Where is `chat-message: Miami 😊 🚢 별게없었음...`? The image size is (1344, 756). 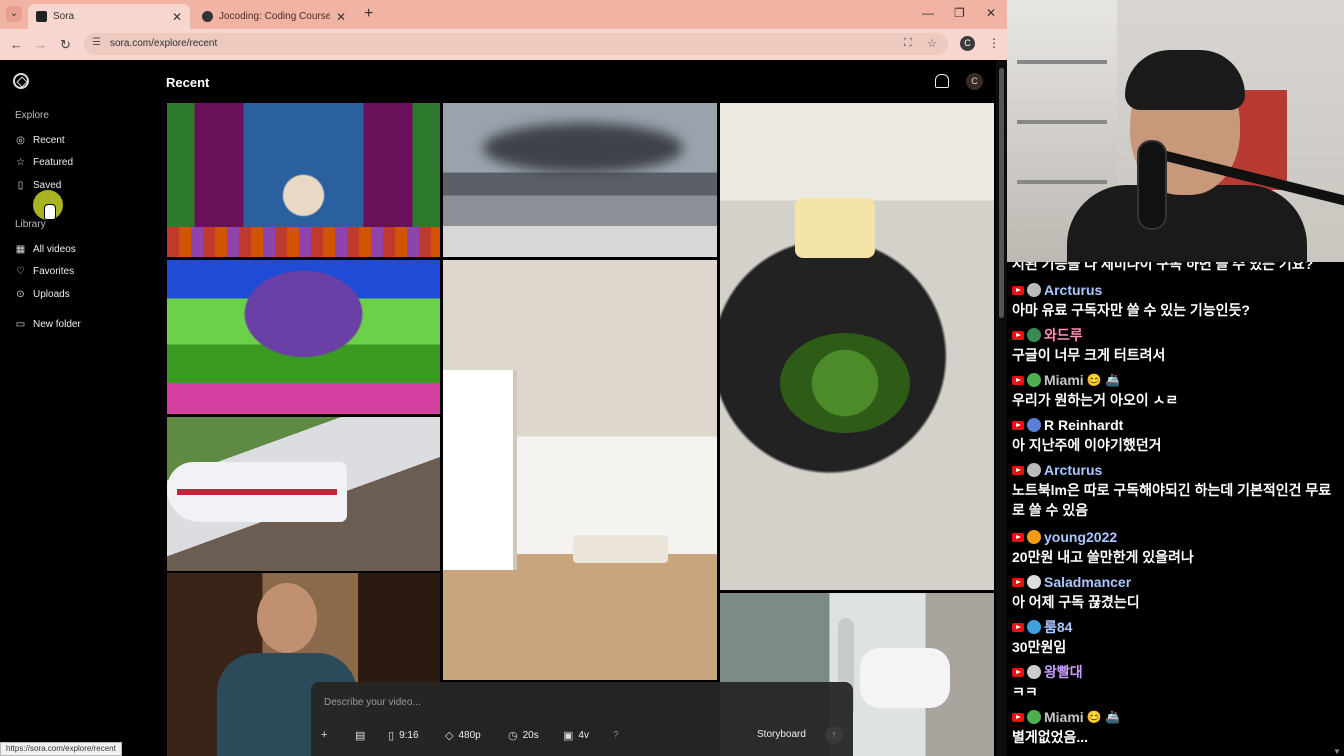 chat-message: Miami 😊 🚢 별게없었음... is located at coordinates (1174, 727).